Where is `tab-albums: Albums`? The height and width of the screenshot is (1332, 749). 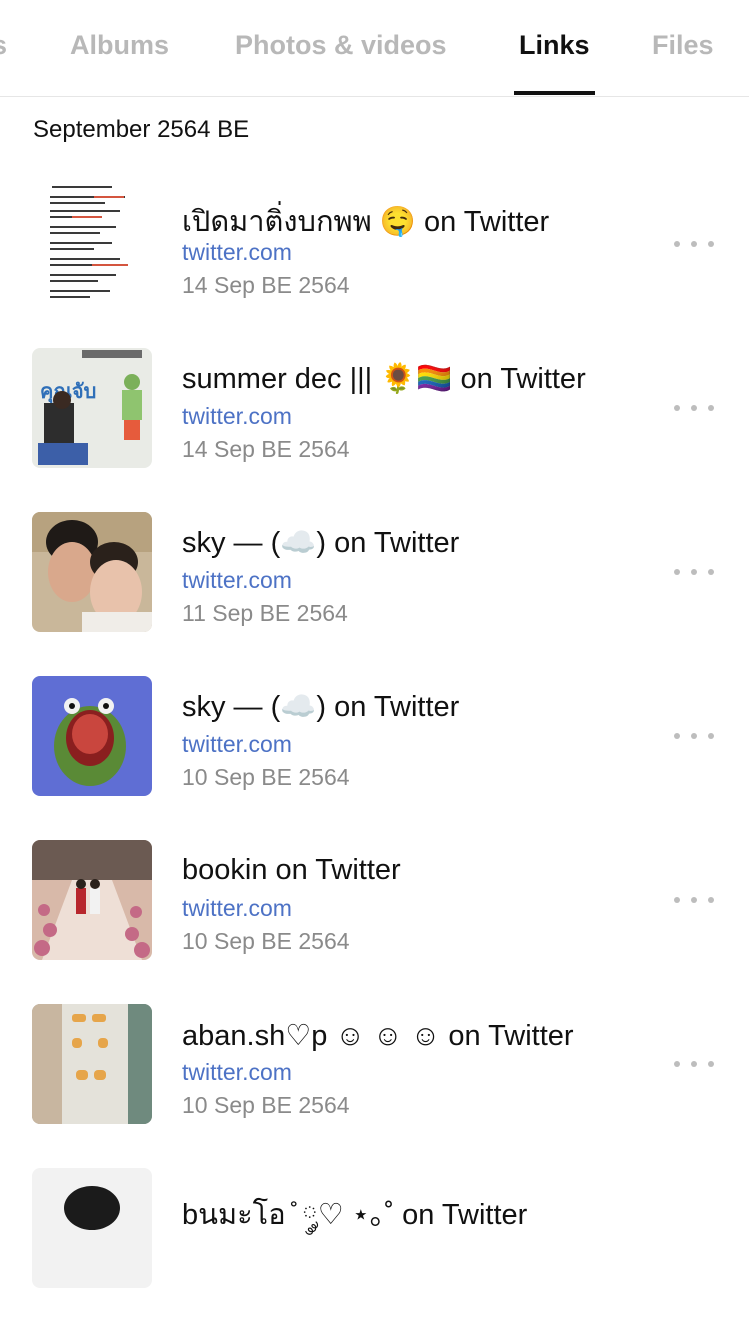
tab-albums: Albums is located at coordinates (119, 45).